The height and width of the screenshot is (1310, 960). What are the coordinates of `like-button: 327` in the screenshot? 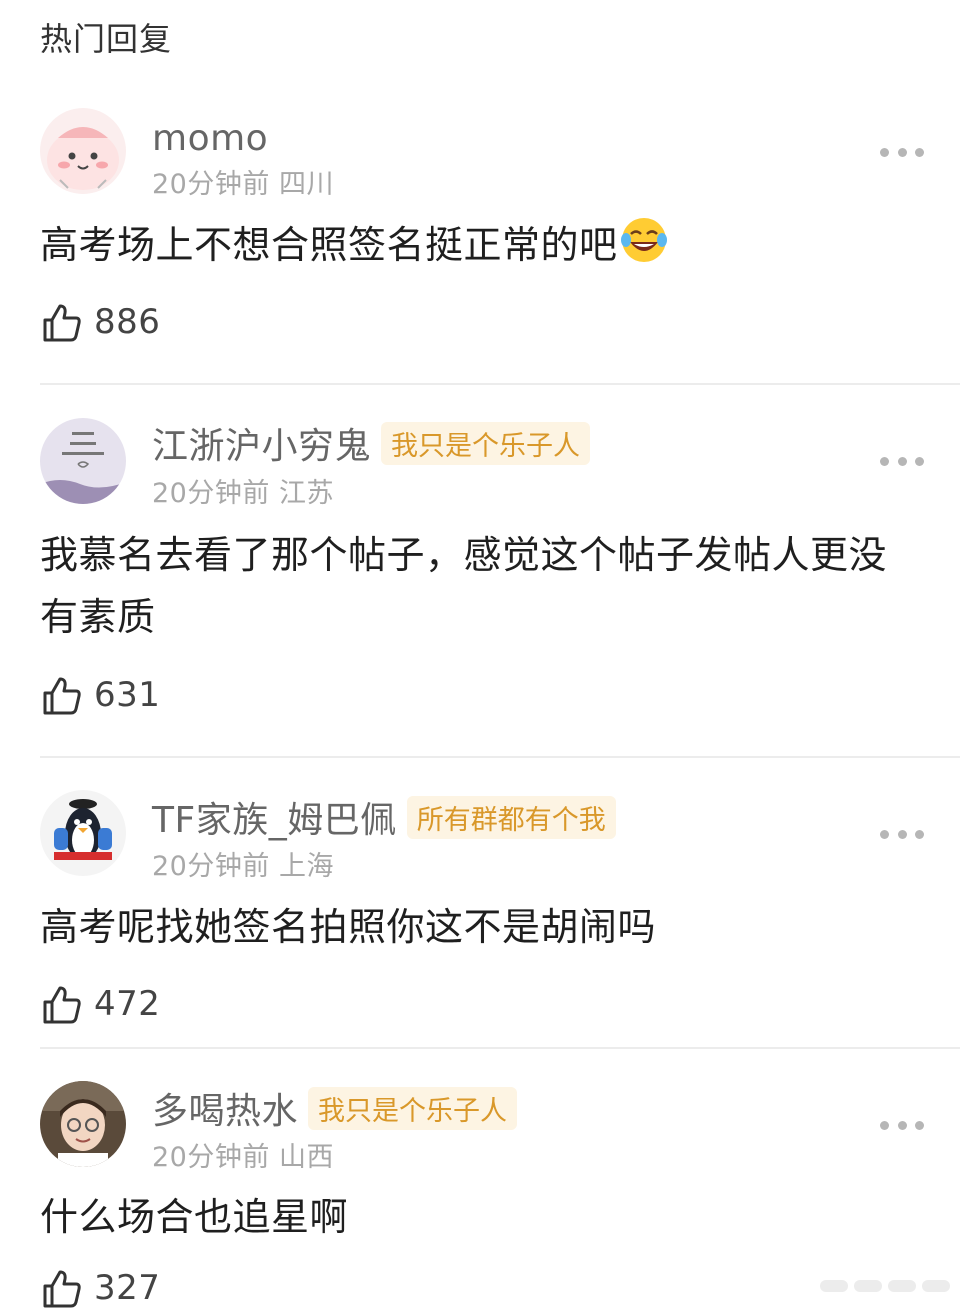 It's located at (100, 1288).